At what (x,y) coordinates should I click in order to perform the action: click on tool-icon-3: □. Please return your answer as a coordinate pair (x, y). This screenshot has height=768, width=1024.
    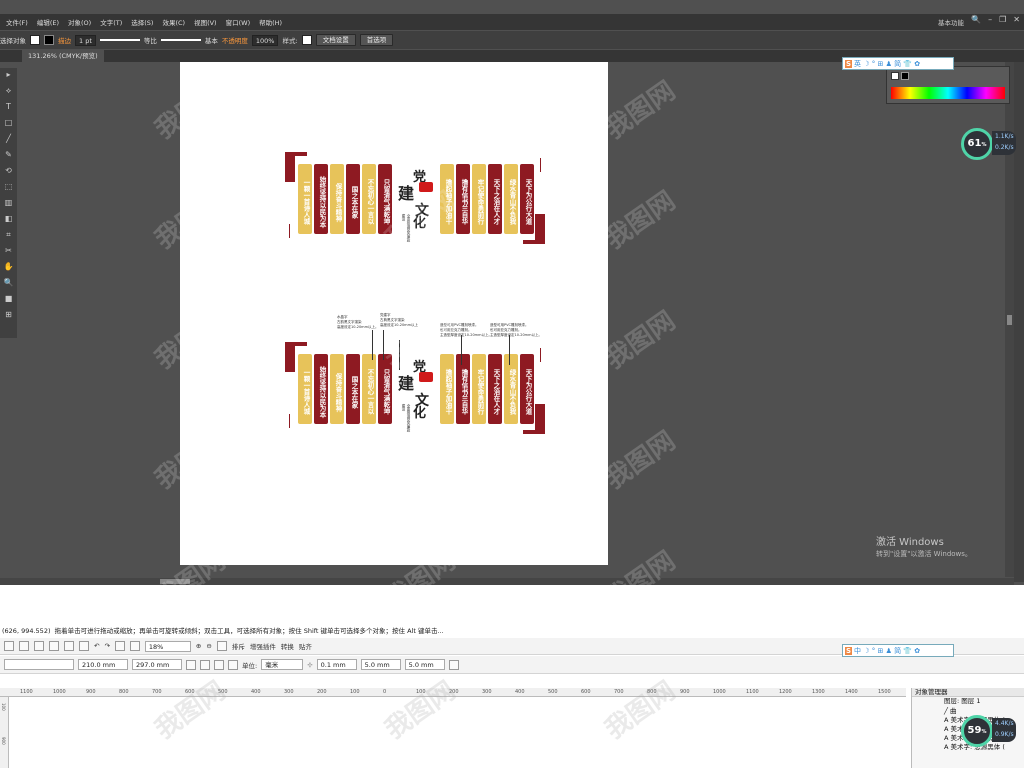
    Looking at the image, I should click on (8, 124).